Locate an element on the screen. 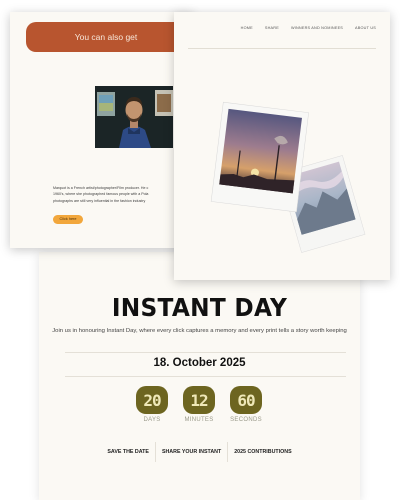 The image size is (400, 500). countdown-unit: DAYS is located at coordinates (152, 420).